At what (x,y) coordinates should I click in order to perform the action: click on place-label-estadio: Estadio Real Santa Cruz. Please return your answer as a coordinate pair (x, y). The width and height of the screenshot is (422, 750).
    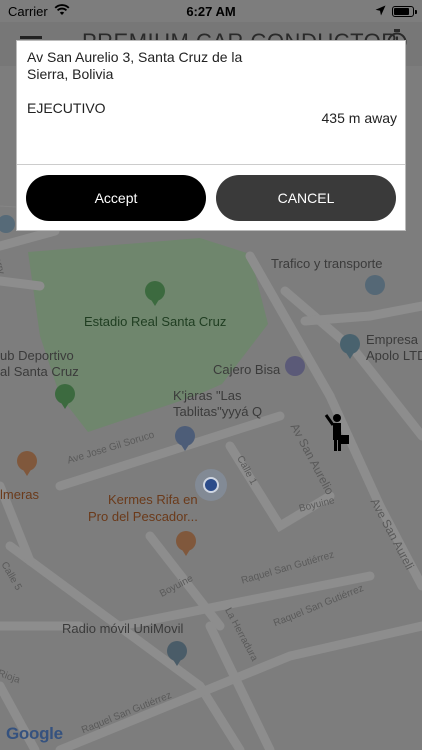
    Looking at the image, I should click on (155, 321).